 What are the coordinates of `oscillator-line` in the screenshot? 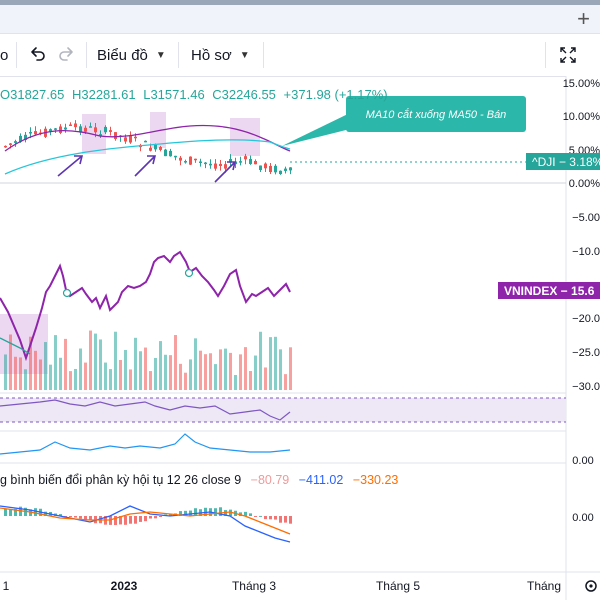 It's located at (145, 444).